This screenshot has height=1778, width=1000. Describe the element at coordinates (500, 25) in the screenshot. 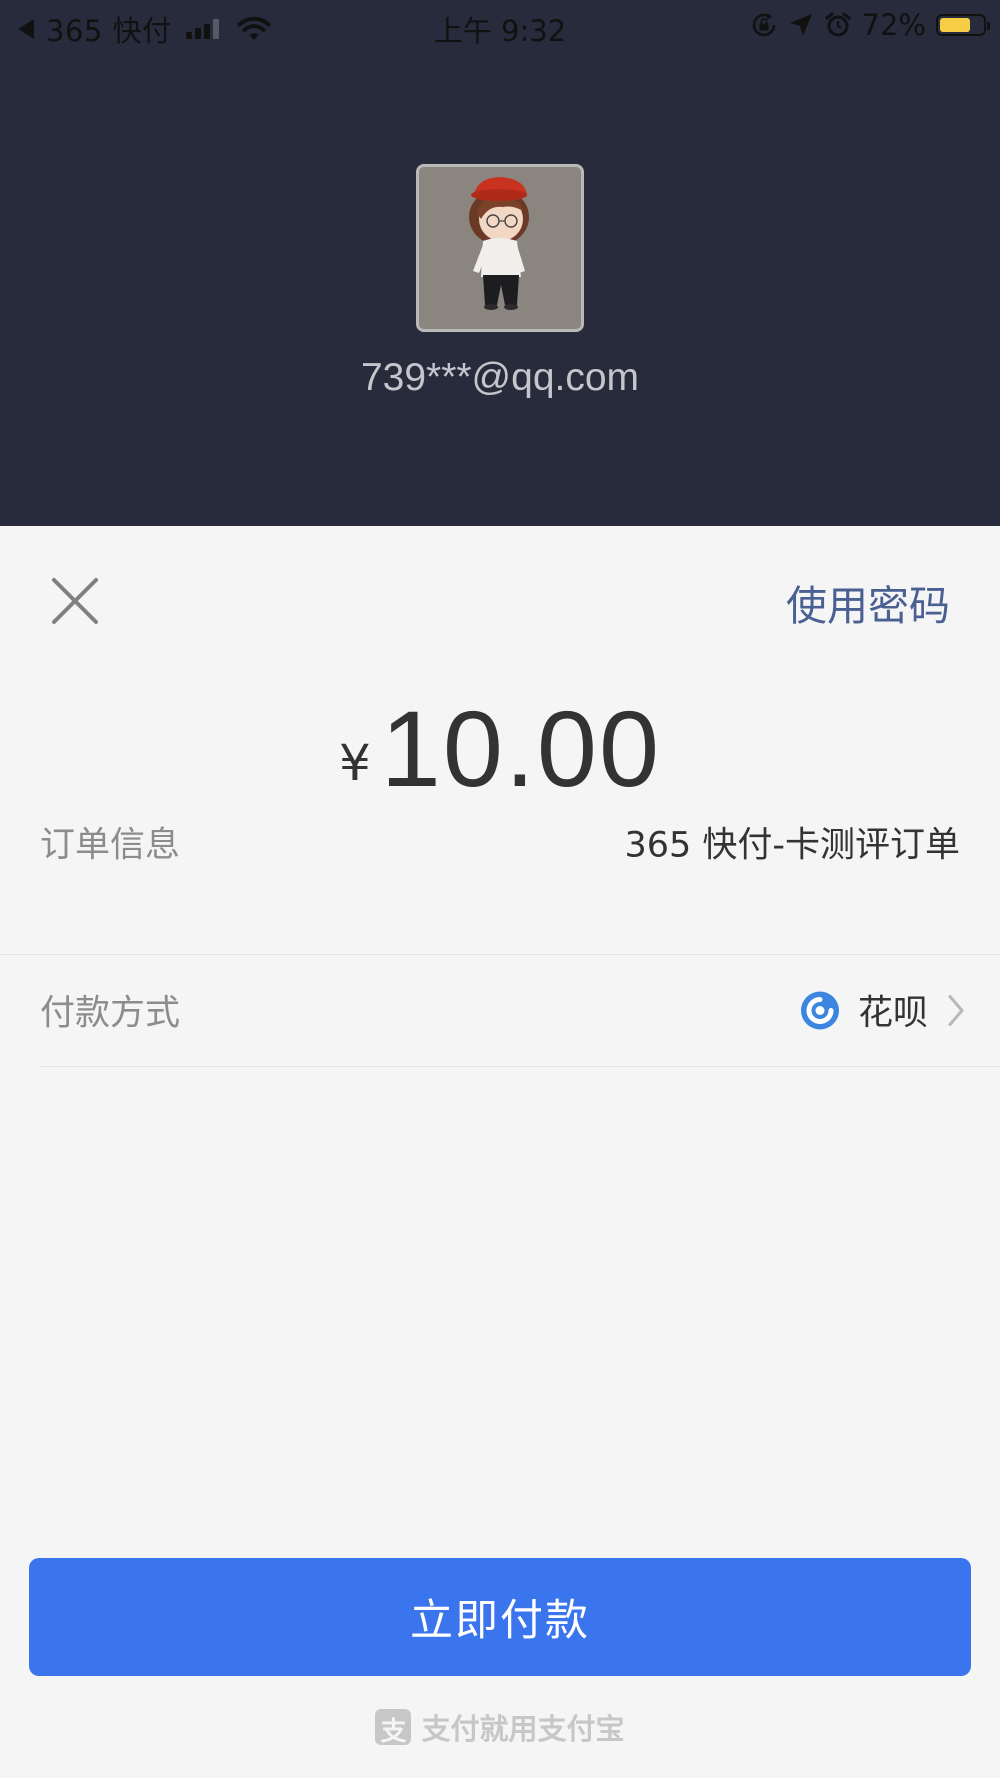

I see `status-bar: 365 快付 上午 9:32 72%` at that location.